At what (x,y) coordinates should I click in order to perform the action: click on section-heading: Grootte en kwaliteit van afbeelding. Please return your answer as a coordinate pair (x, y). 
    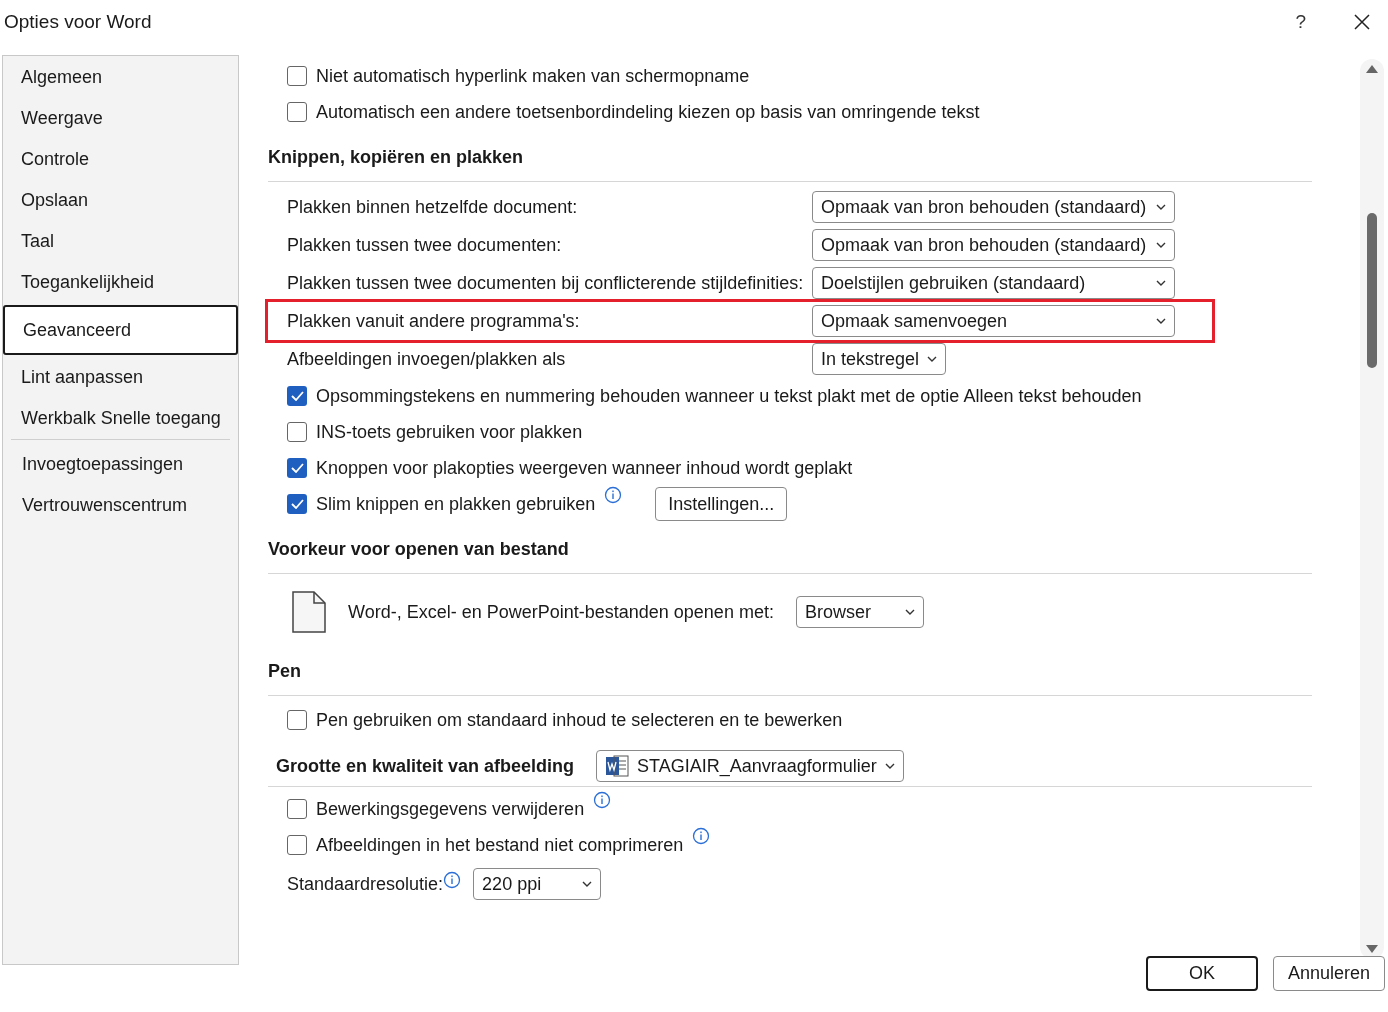
    Looking at the image, I should click on (425, 766).